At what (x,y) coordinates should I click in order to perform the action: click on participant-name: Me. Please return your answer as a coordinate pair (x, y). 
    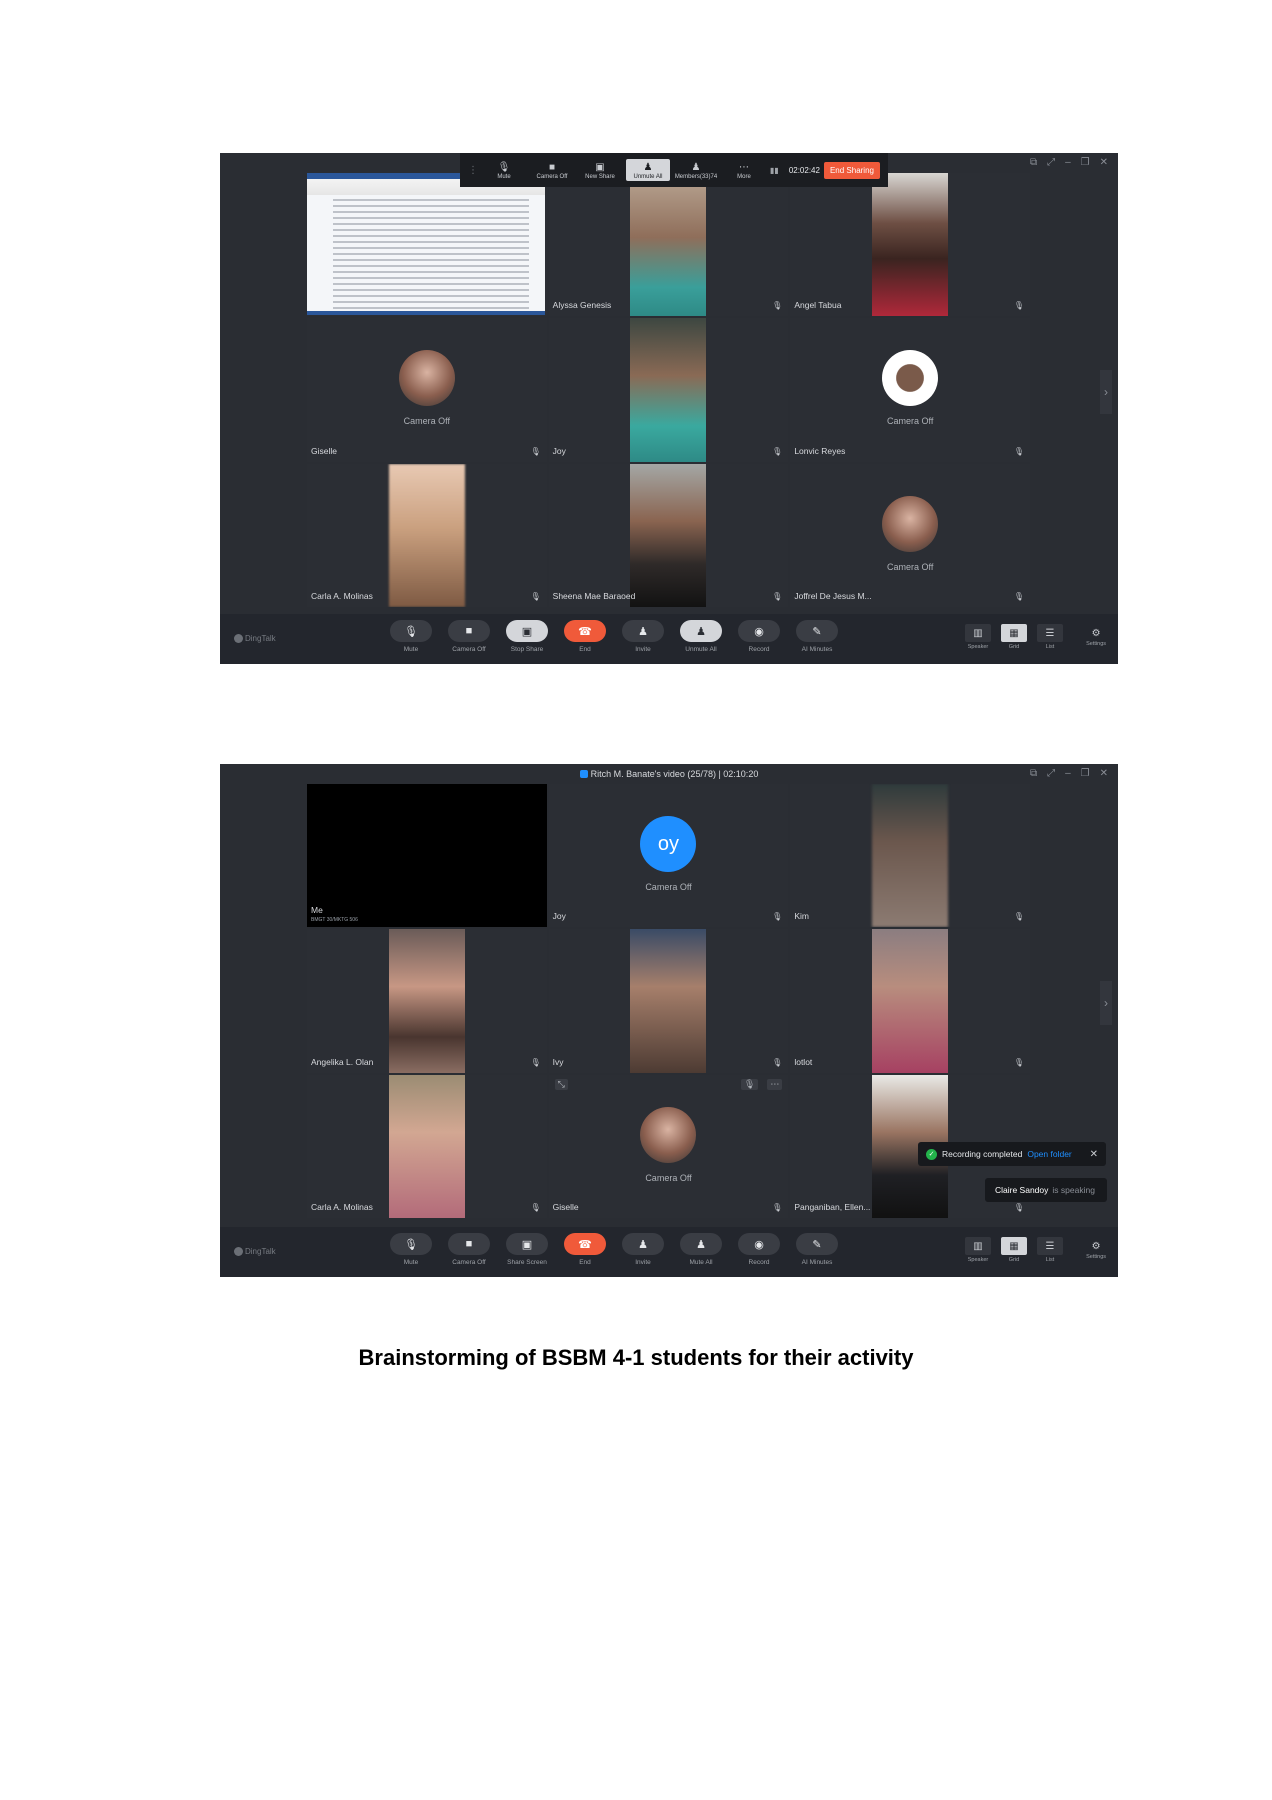
    Looking at the image, I should click on (317, 910).